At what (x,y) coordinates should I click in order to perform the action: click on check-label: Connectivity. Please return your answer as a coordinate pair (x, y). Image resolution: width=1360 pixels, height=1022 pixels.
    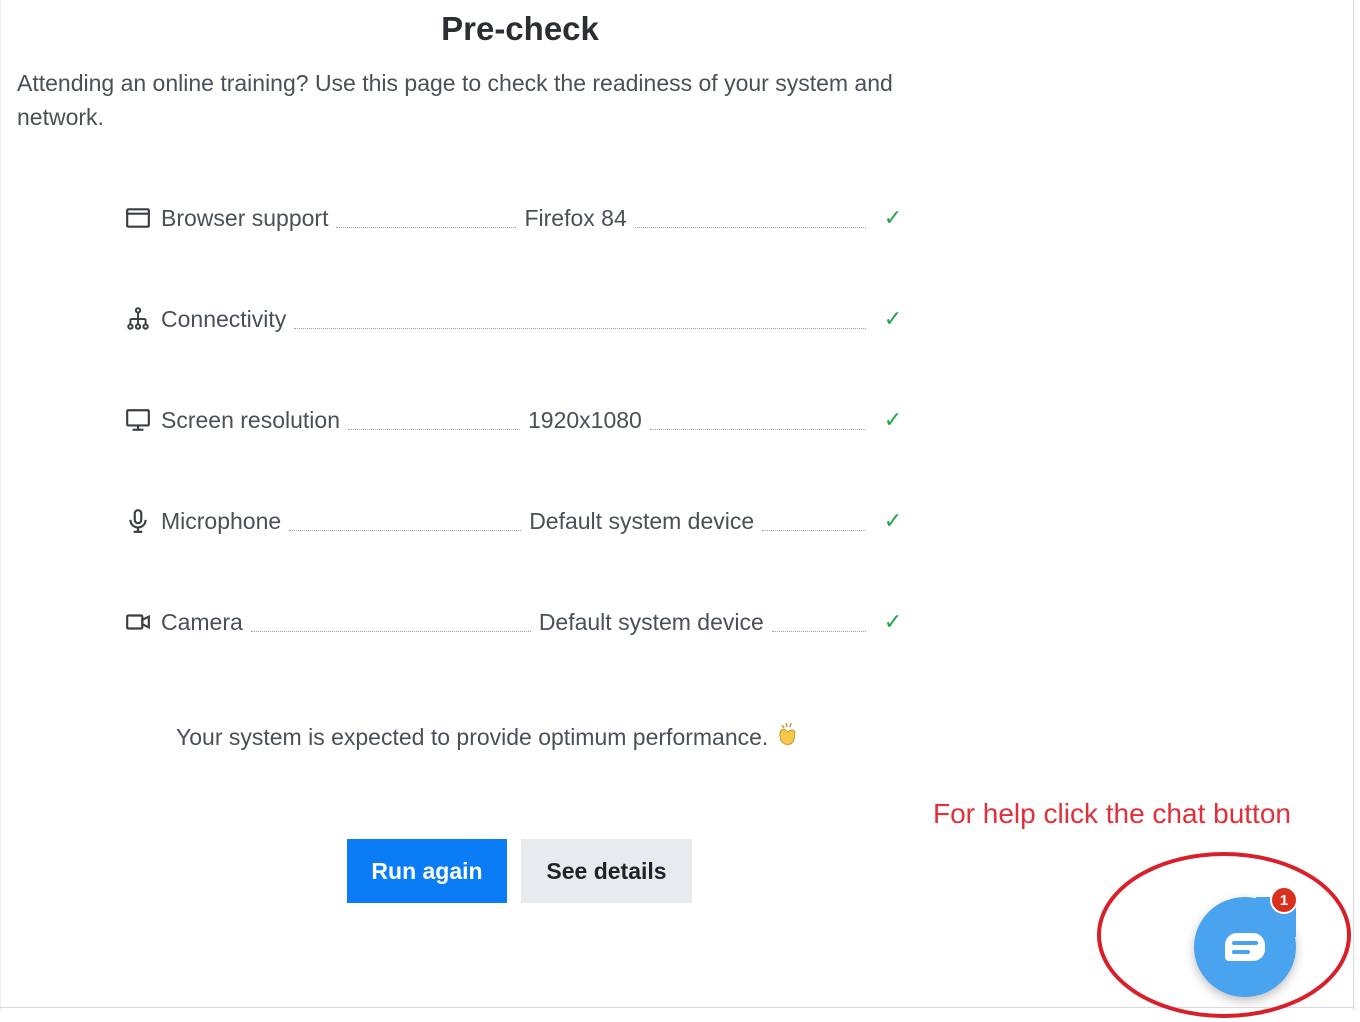
    Looking at the image, I should click on (224, 318).